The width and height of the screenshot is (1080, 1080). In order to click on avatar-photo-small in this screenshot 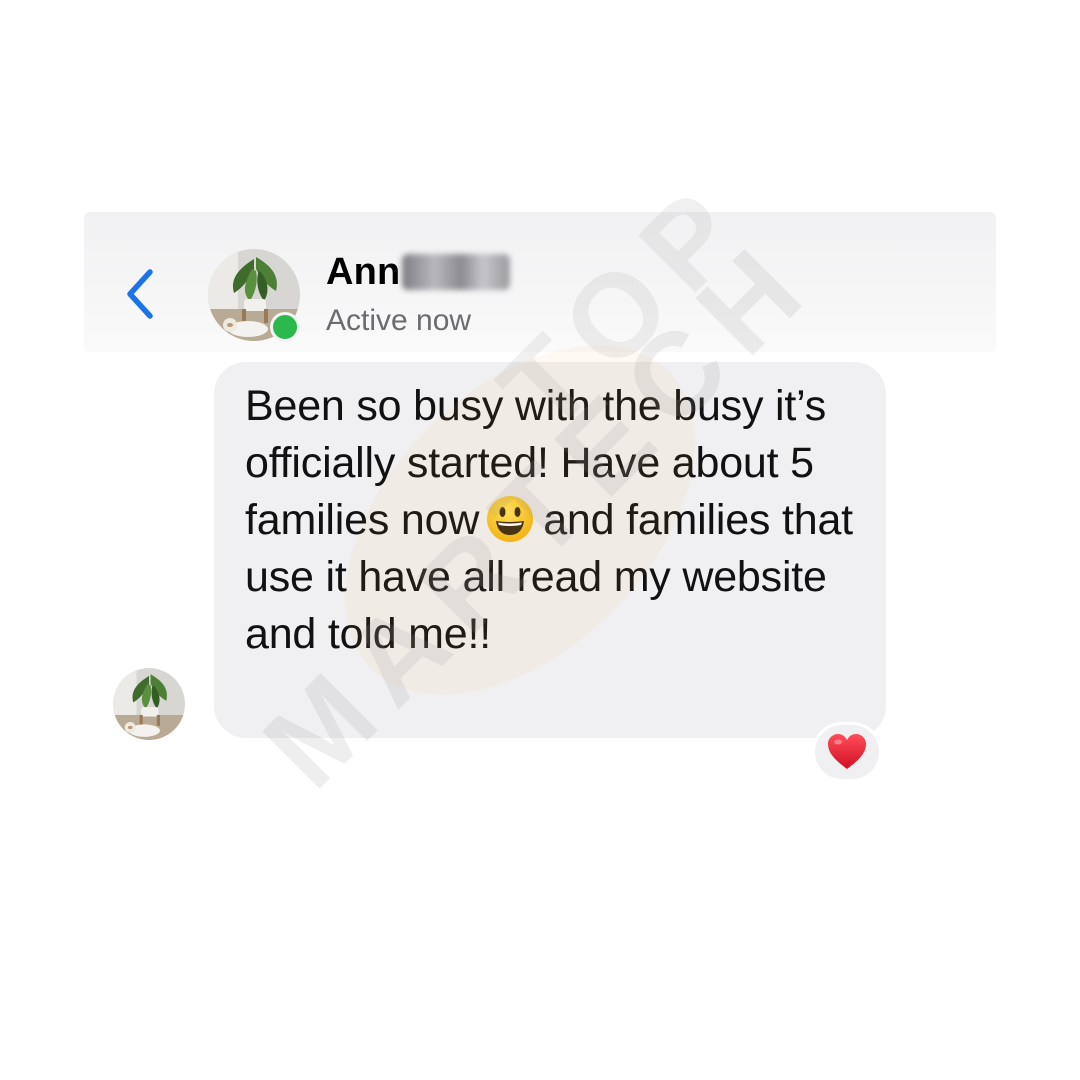, I will do `click(149, 704)`.